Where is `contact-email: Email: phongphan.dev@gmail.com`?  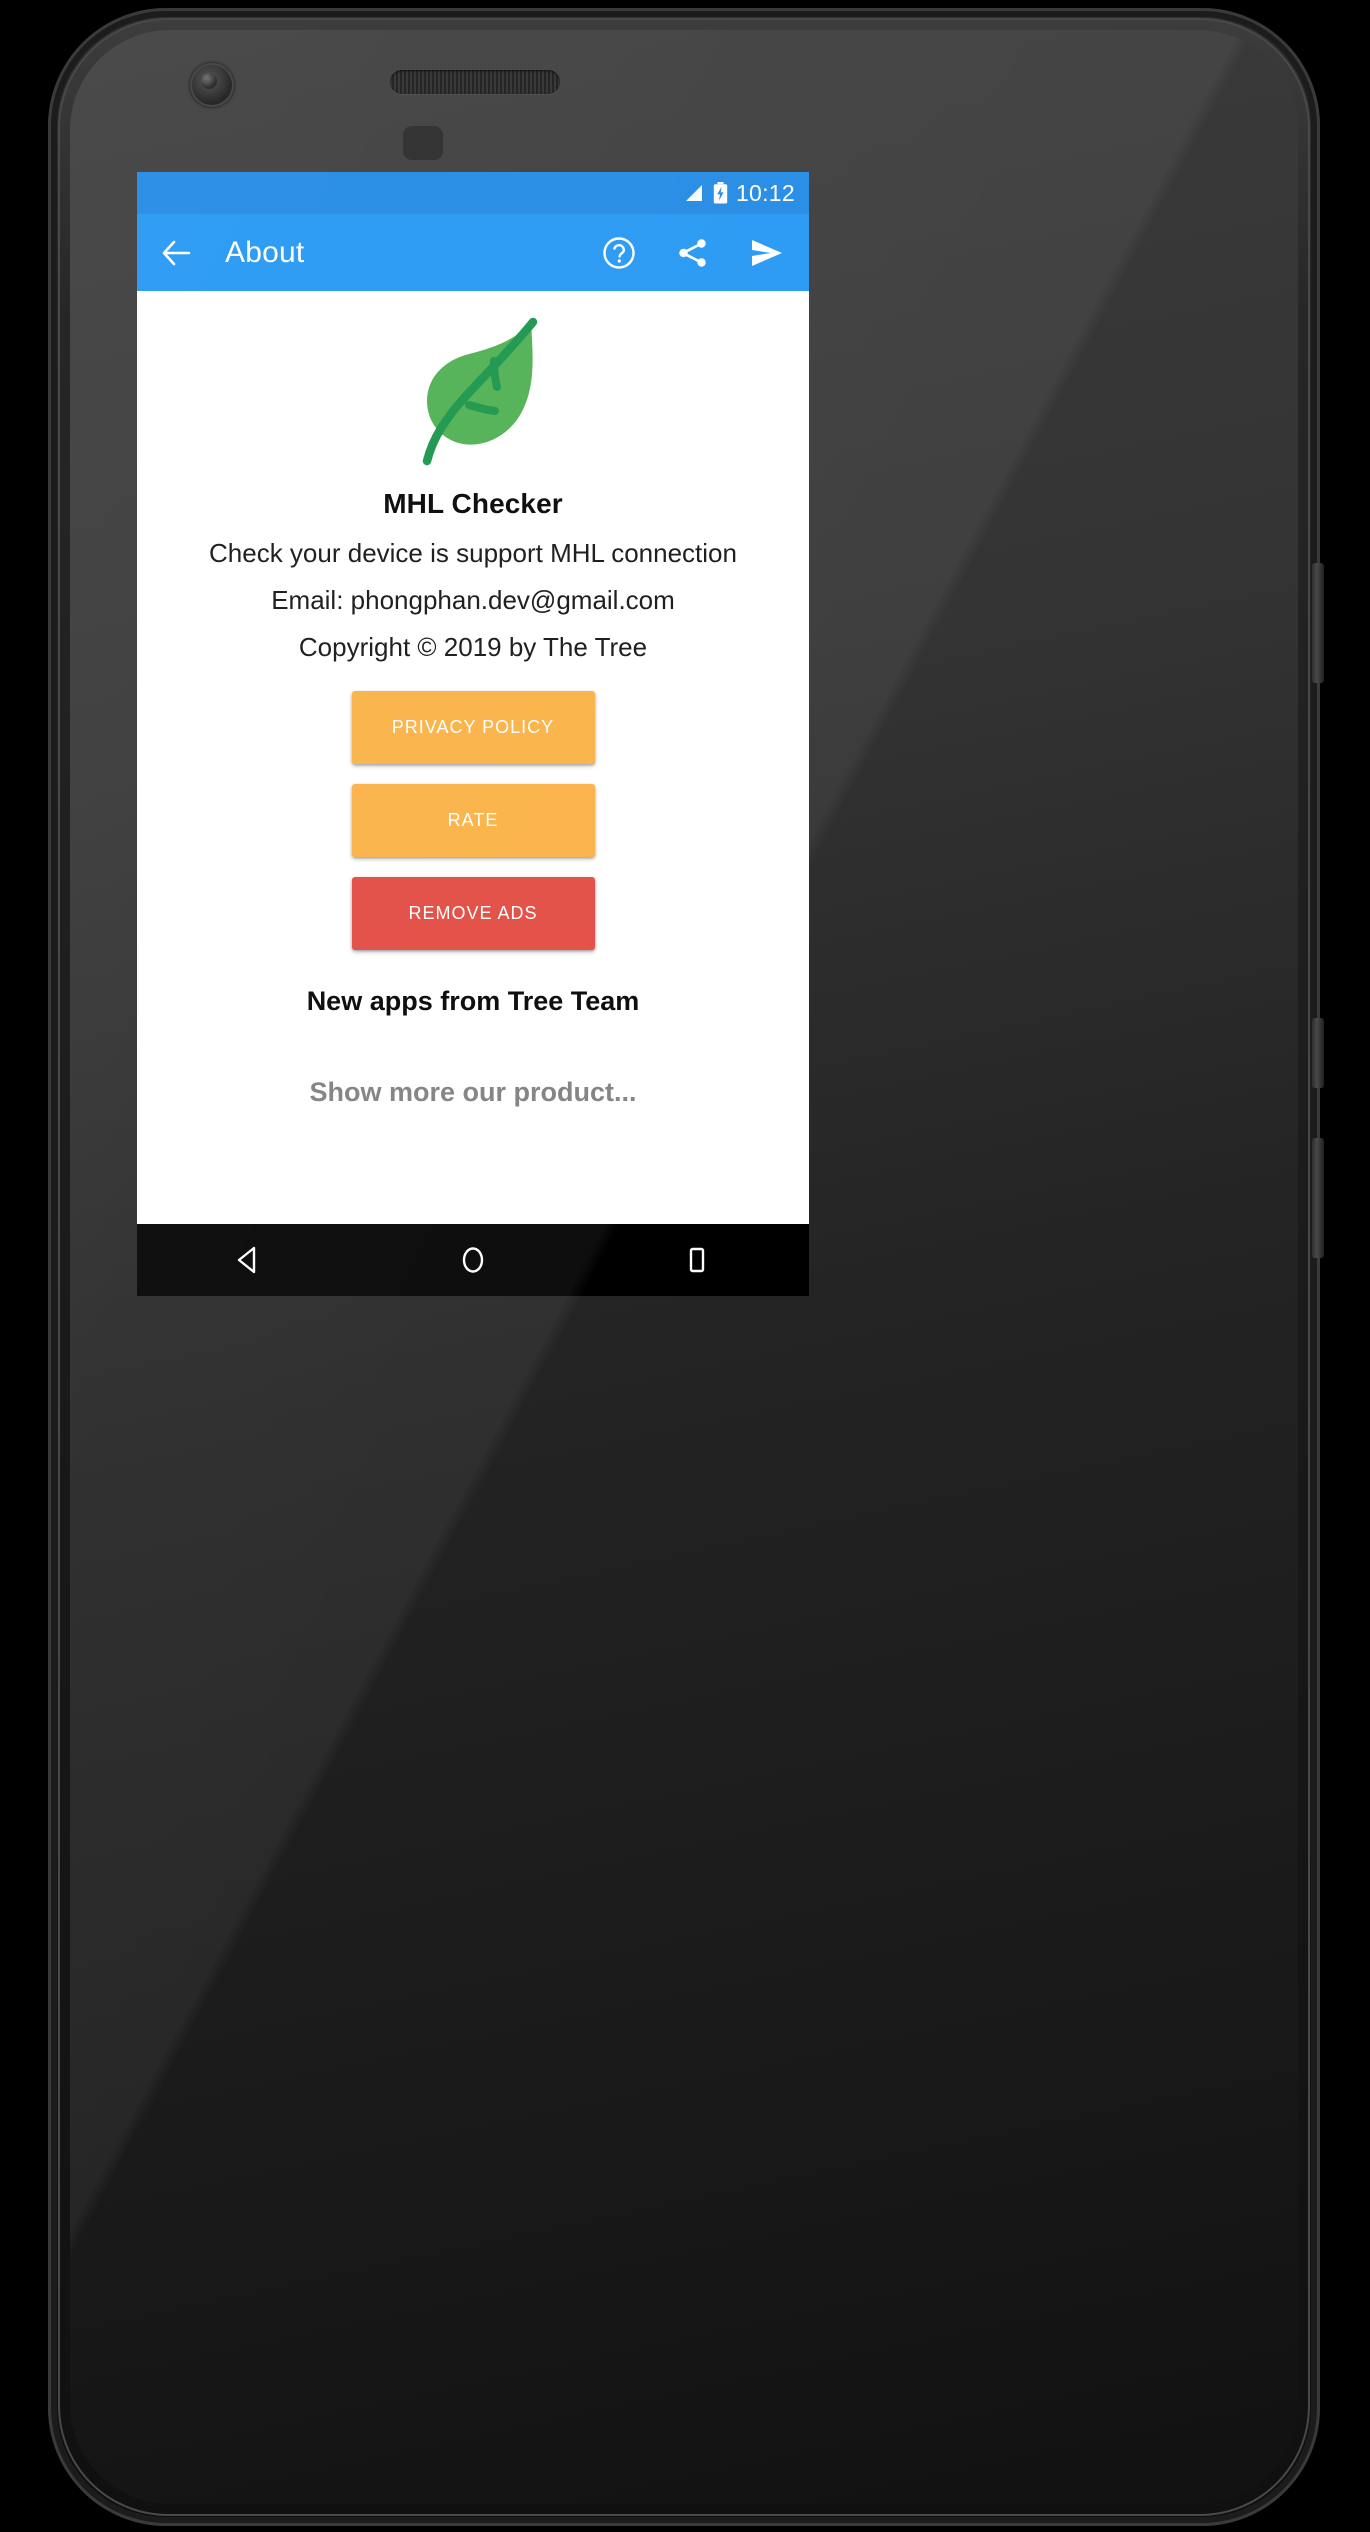
contact-email: Email: phongphan.dev@gmail.com is located at coordinates (473, 600).